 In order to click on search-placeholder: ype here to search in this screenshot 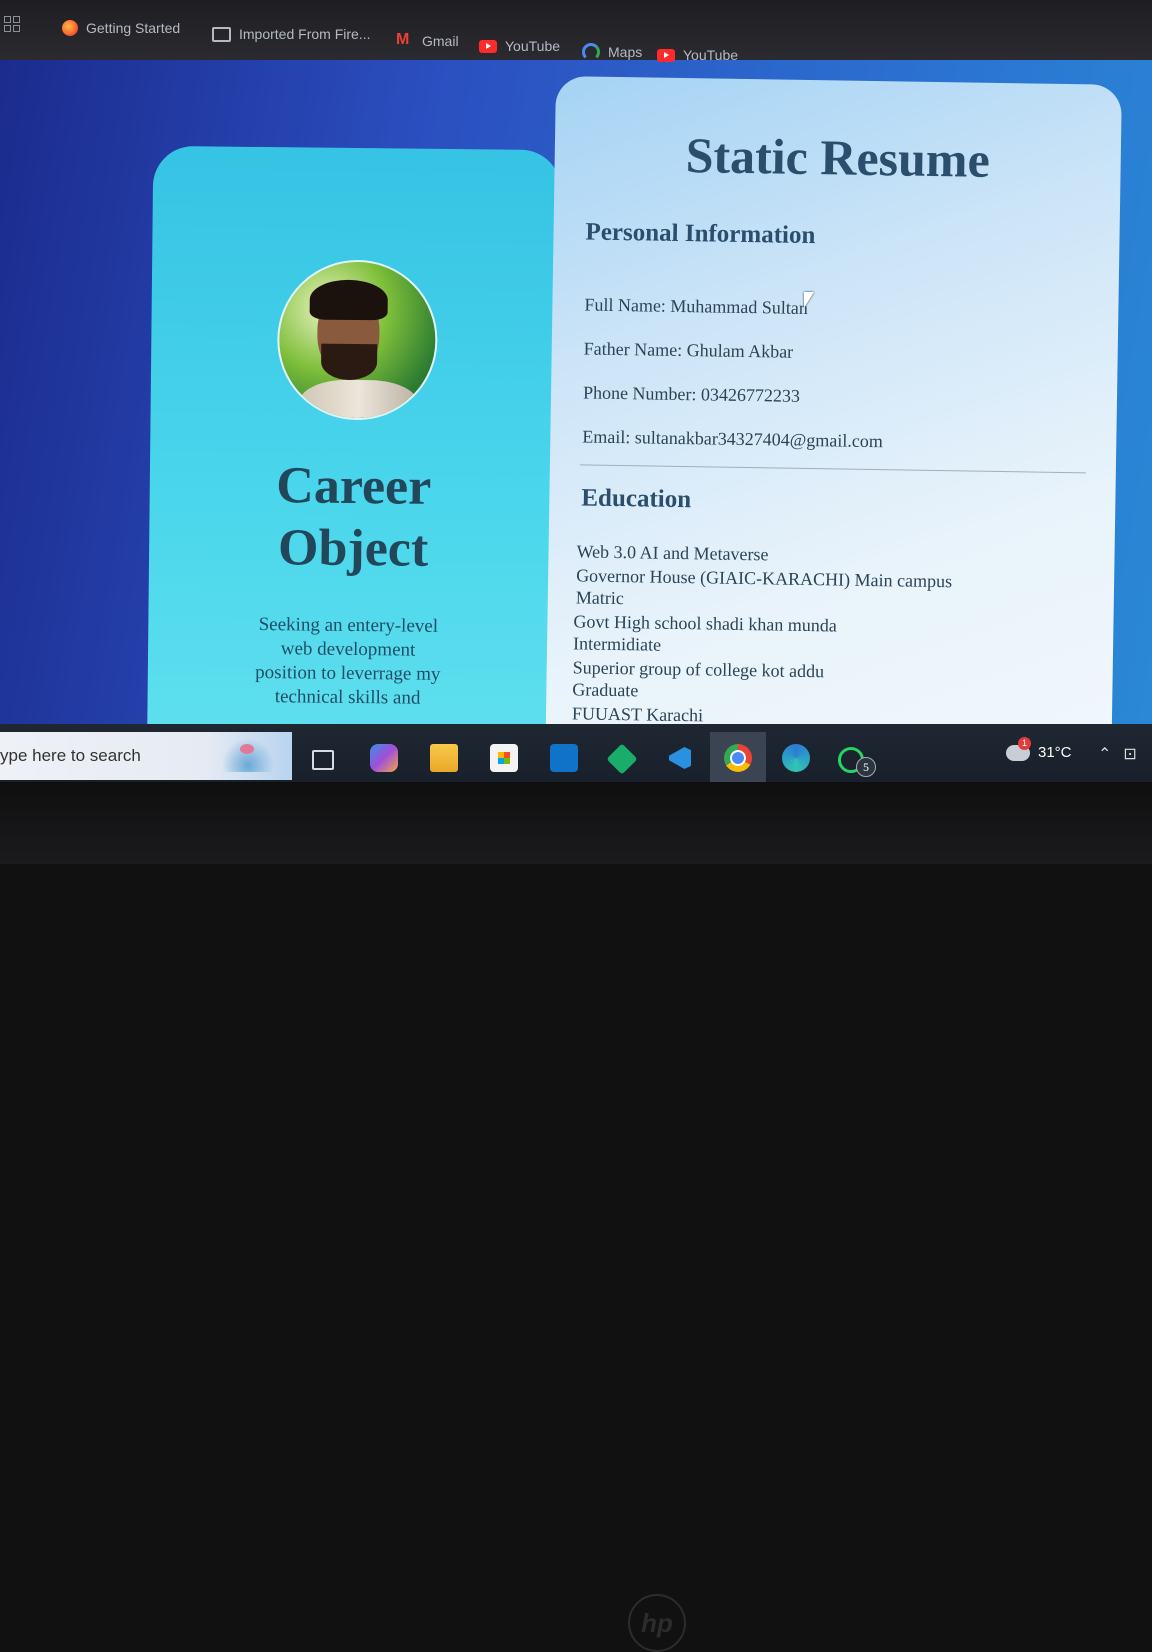, I will do `click(70, 755)`.